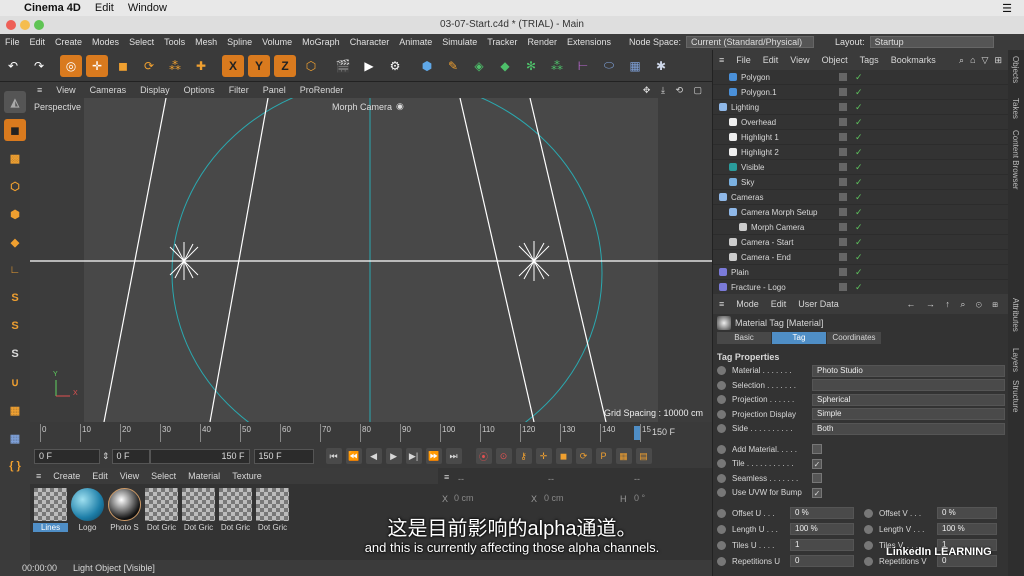 This screenshot has width=1024, height=576. I want to click on menu-render: Render, so click(542, 42).